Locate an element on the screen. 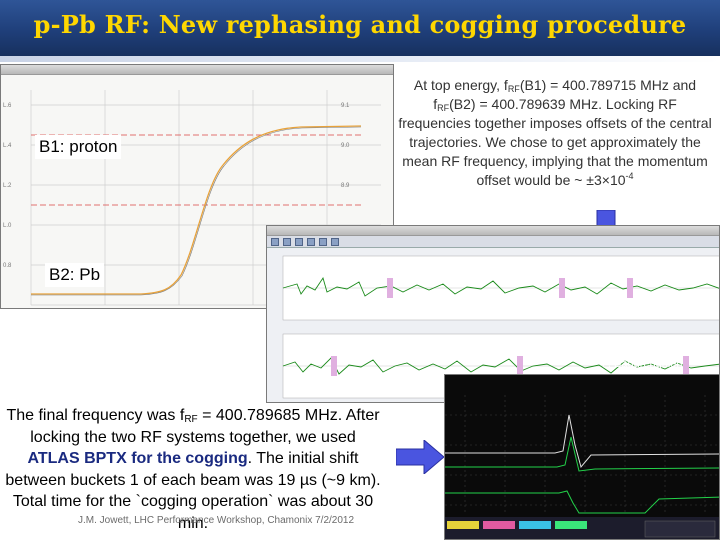 This screenshot has height=540, width=720. arrow-right-icon is located at coordinates (420, 457).